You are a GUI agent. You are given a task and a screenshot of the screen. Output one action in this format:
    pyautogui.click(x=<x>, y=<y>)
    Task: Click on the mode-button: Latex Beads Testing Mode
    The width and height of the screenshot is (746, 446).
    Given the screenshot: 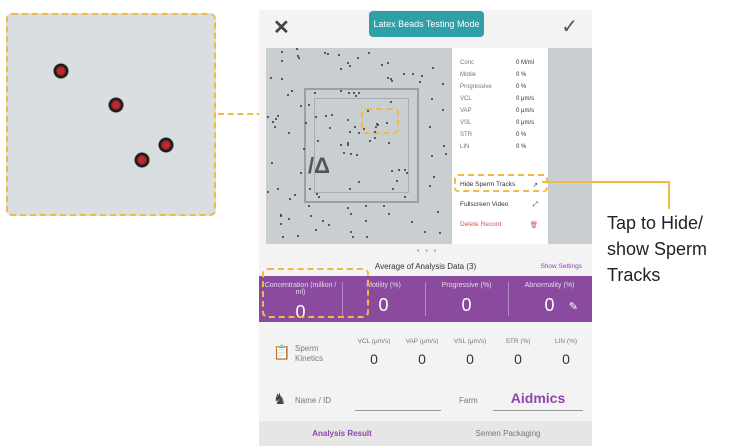 What is the action you would take?
    pyautogui.click(x=426, y=24)
    